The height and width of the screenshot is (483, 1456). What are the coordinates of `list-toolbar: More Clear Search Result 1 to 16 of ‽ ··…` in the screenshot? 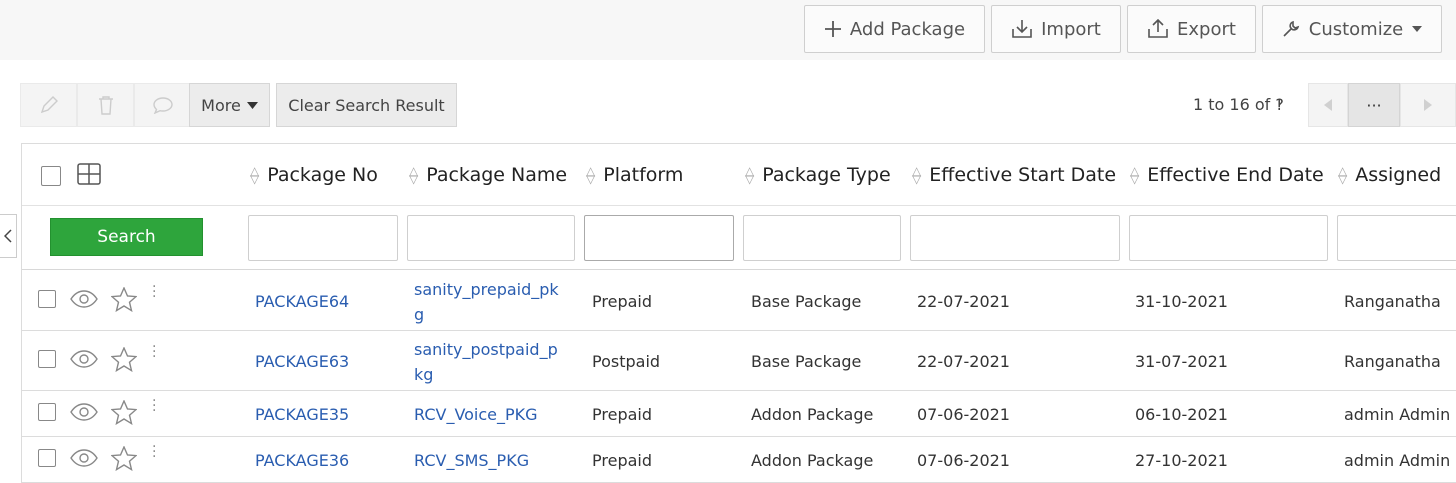 It's located at (738, 105).